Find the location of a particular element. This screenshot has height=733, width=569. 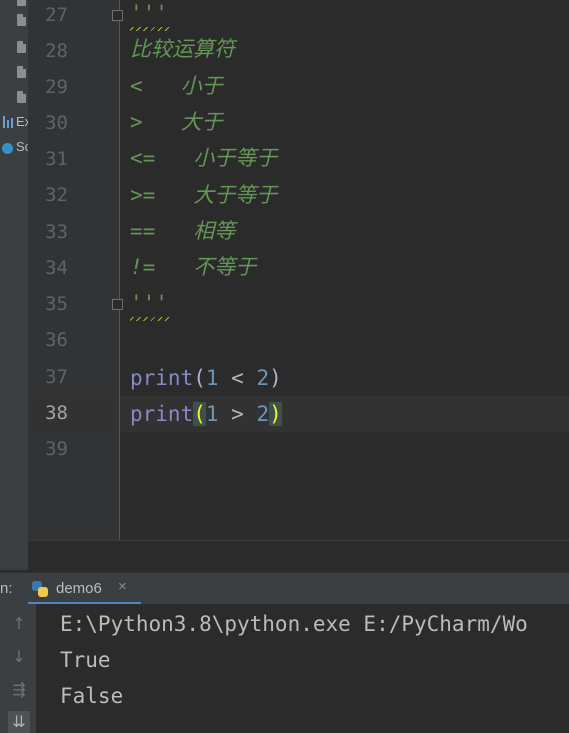

external-libraries-item: Ex is located at coordinates (22, 121).